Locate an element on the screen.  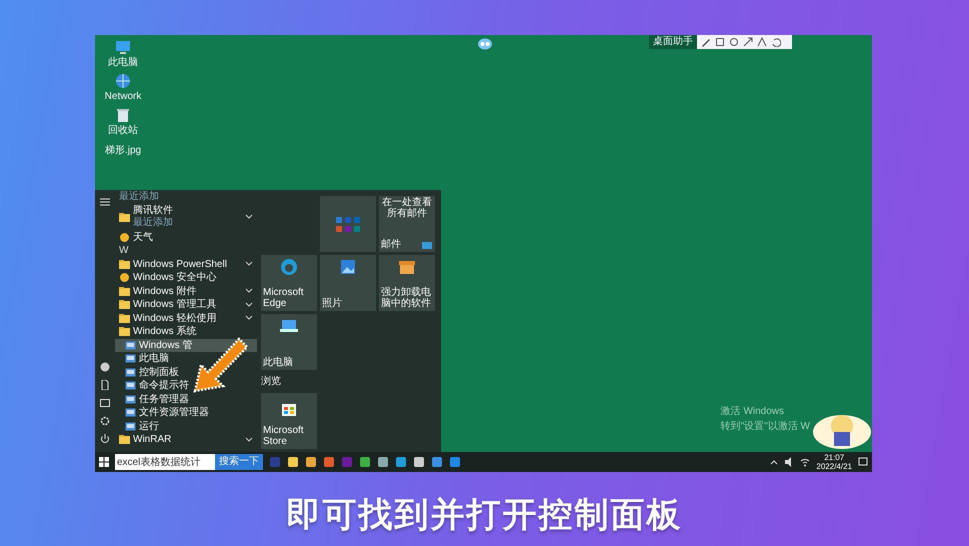
pen-icon is located at coordinates (706, 42).